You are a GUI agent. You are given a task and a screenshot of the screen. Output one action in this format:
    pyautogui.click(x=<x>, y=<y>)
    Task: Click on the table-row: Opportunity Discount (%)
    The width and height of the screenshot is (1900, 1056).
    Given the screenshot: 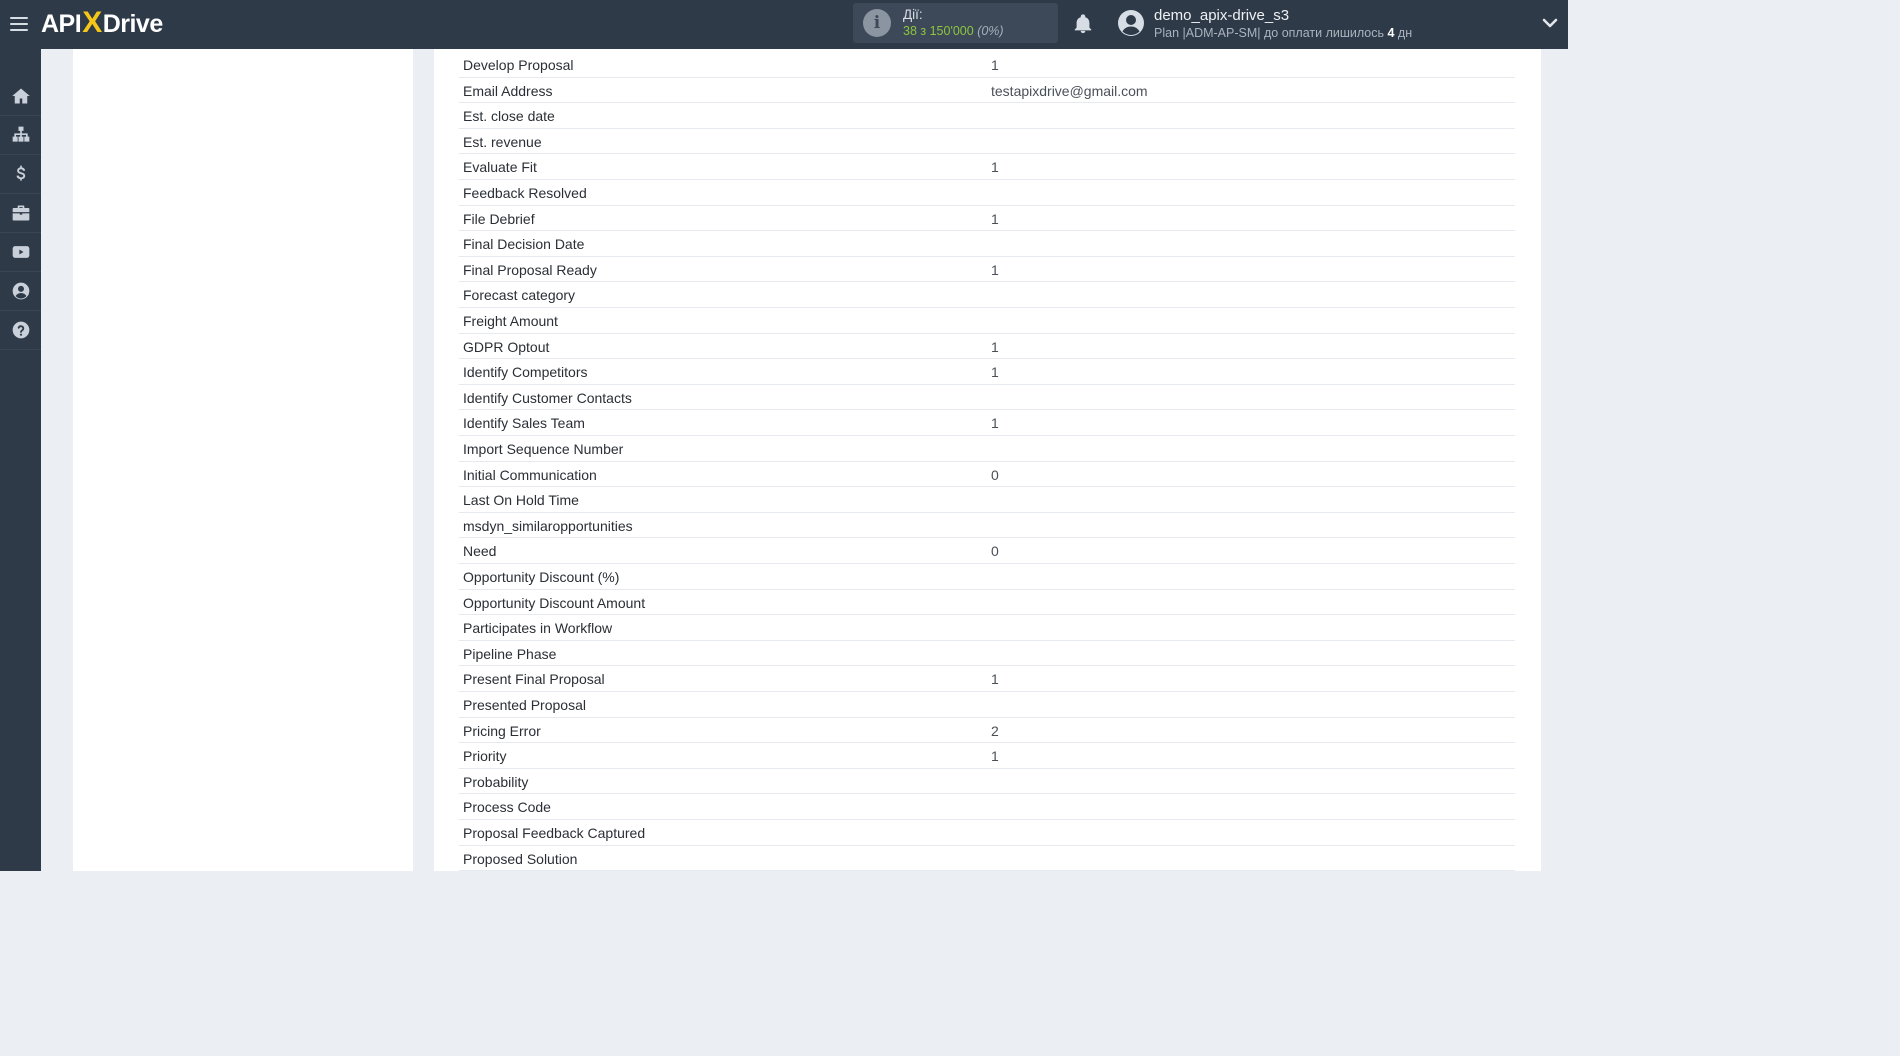 What is the action you would take?
    pyautogui.click(x=987, y=577)
    